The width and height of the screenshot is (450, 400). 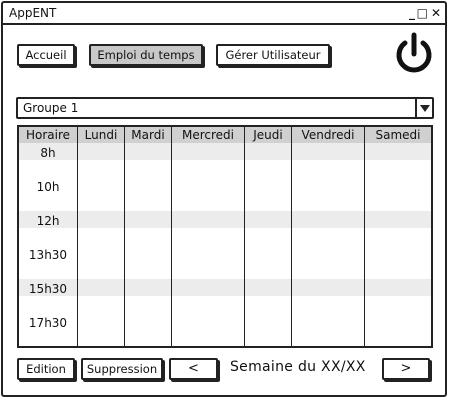 What do you see at coordinates (412, 13) in the screenshot?
I see `minimize-icon: _` at bounding box center [412, 13].